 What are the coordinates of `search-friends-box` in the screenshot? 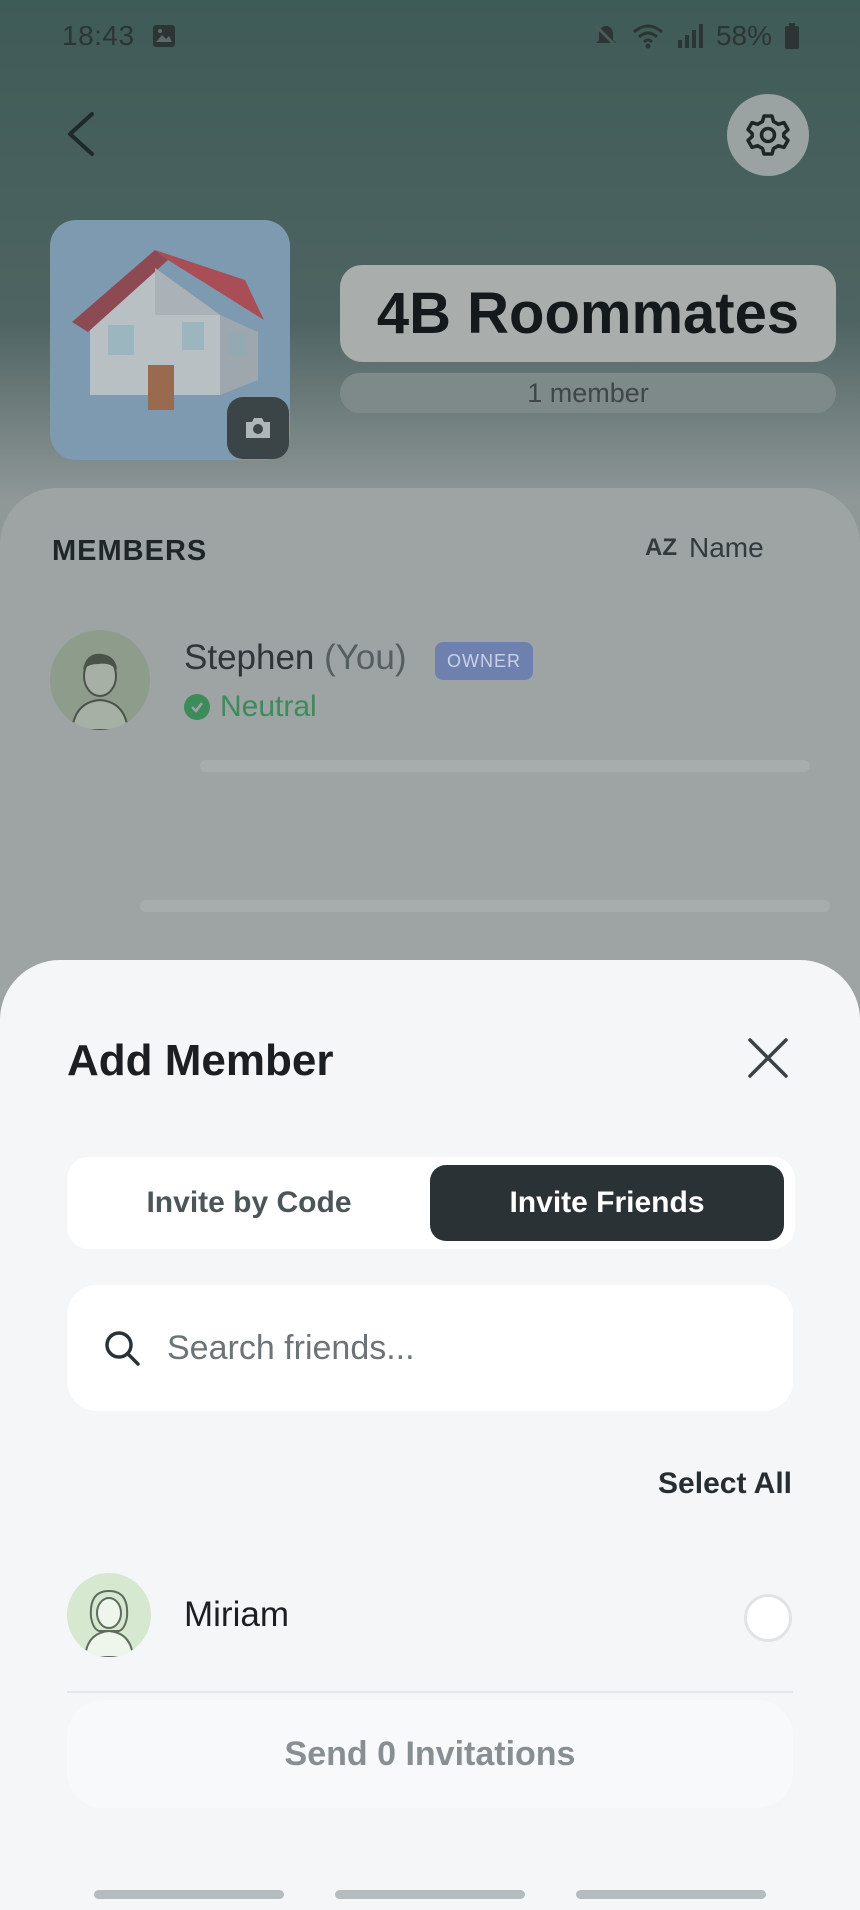 It's located at (430, 1348).